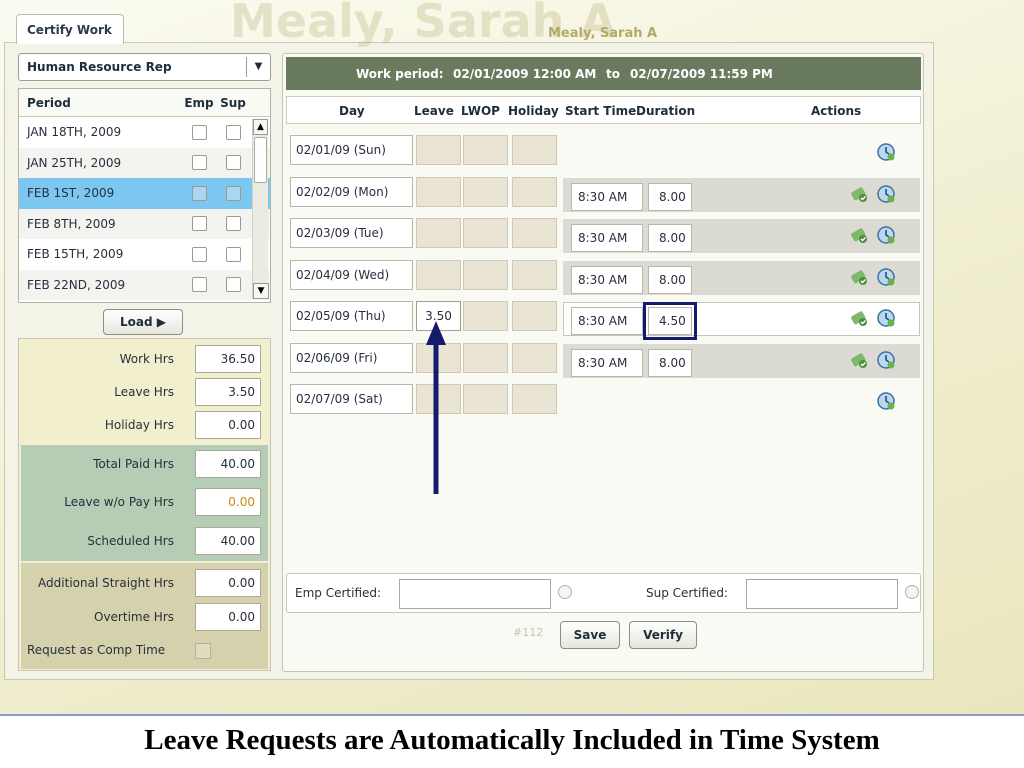 This screenshot has height=768, width=1024. What do you see at coordinates (663, 635) in the screenshot?
I see `verify-button: Verify` at bounding box center [663, 635].